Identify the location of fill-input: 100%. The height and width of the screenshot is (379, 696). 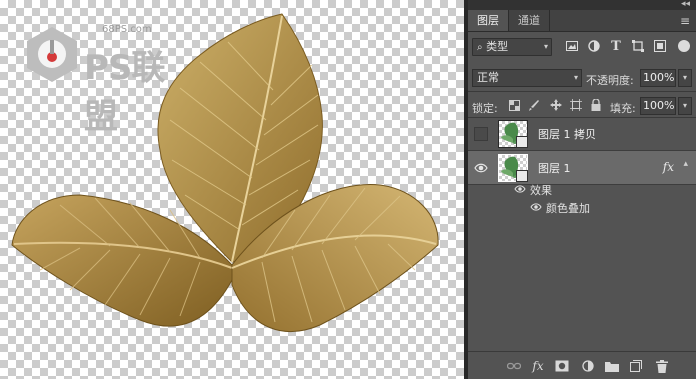
(658, 106).